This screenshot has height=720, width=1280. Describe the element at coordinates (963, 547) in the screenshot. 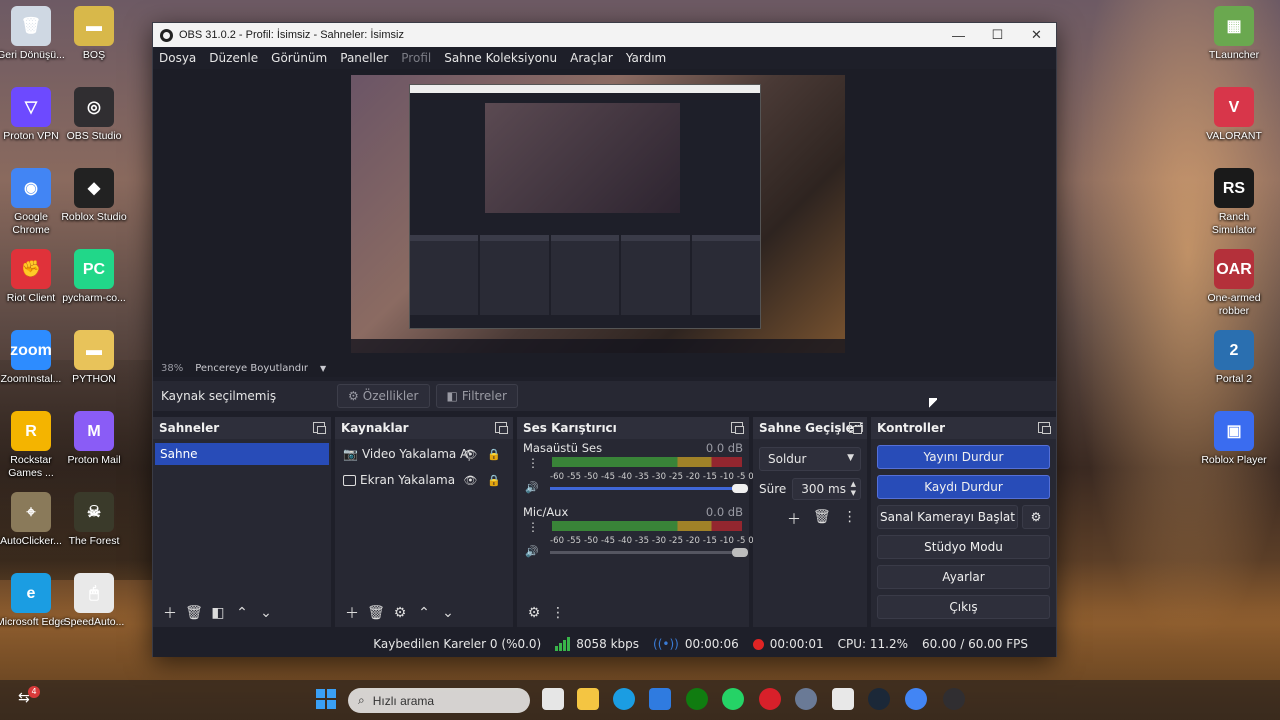

I see `studio-mode-button: Stüdyo Modu` at that location.